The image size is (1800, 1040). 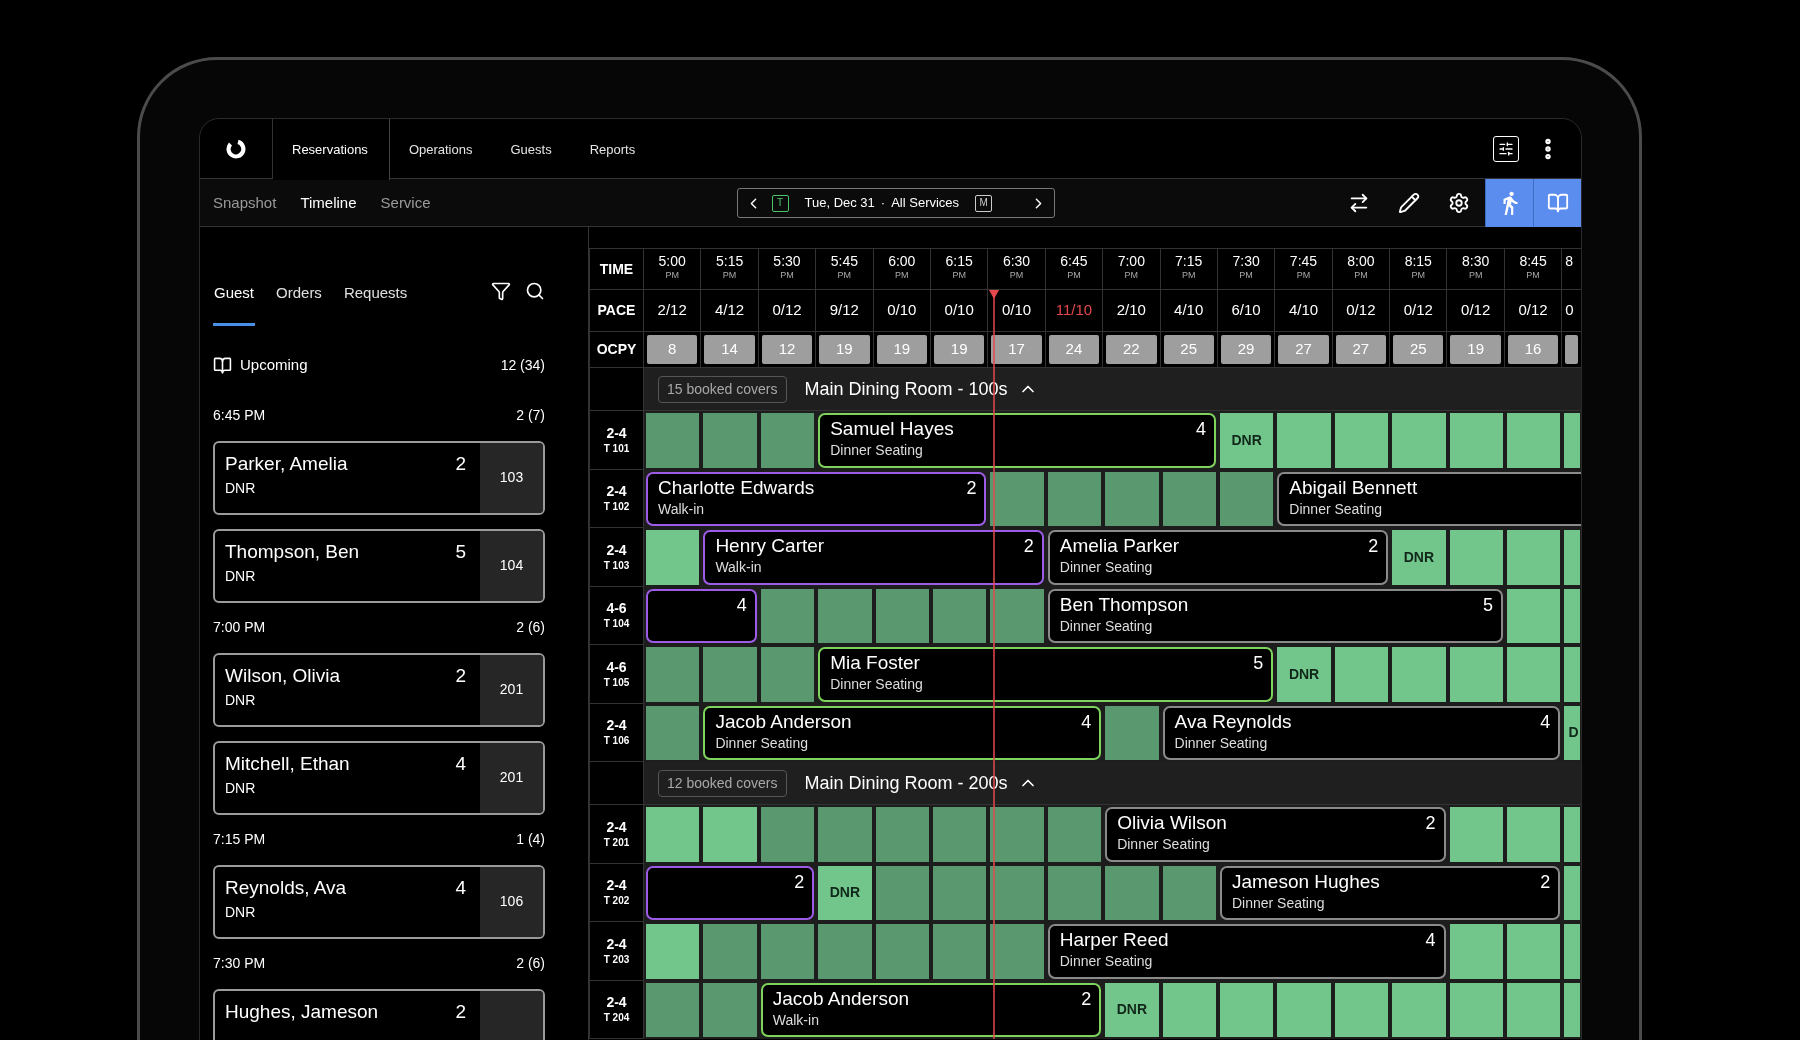 What do you see at coordinates (1200, 429) in the screenshot?
I see `covers-count: 4` at bounding box center [1200, 429].